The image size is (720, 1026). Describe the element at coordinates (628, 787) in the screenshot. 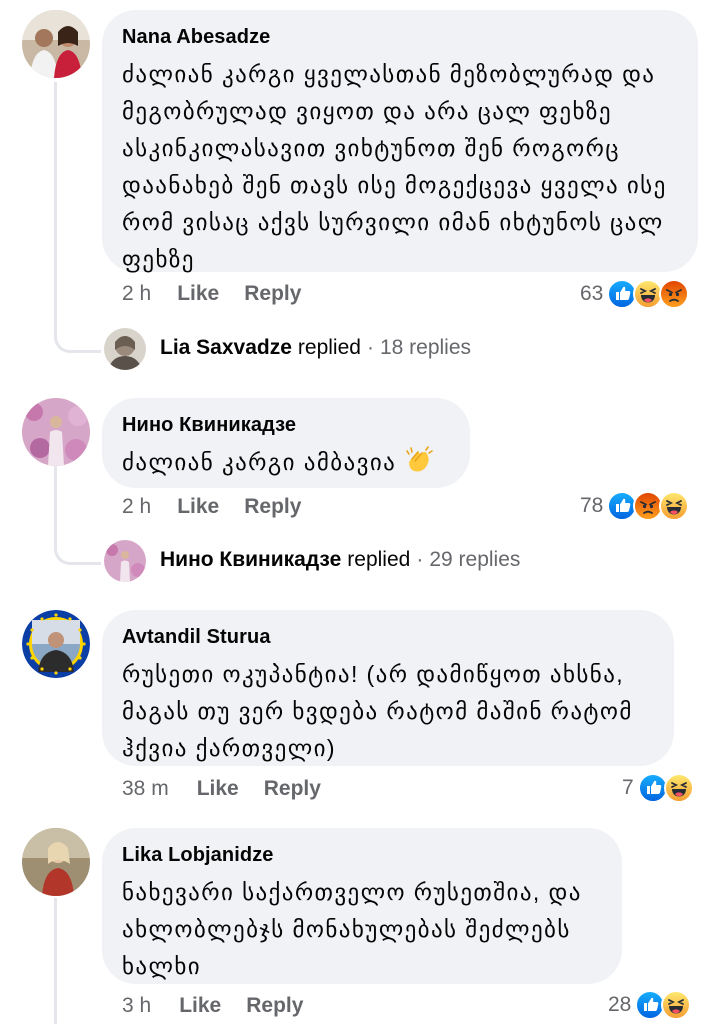

I see `reaction-count: 7` at that location.